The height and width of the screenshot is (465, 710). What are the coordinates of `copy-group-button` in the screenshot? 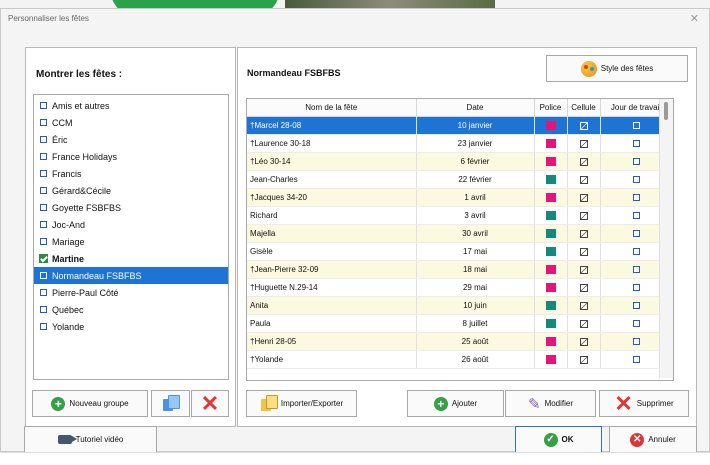 It's located at (170, 403).